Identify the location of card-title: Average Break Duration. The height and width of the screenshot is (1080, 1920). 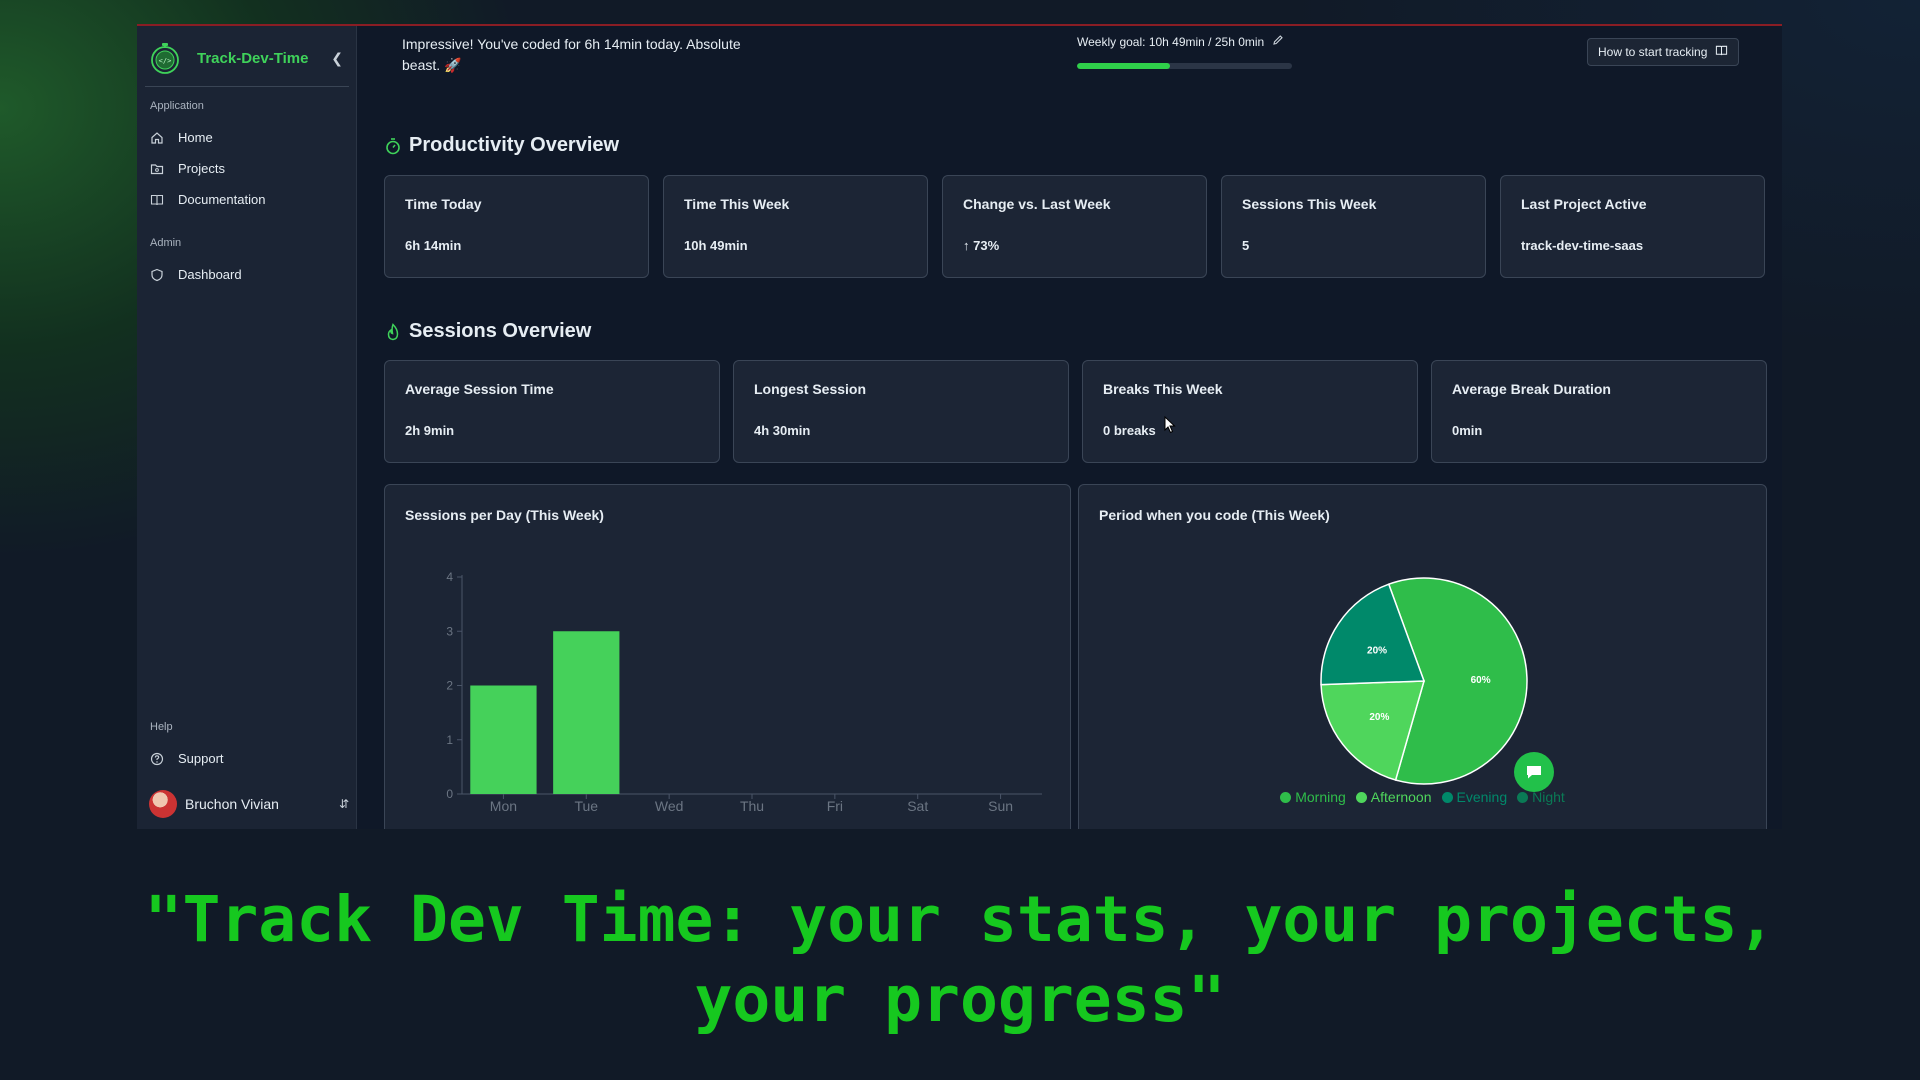
(1531, 389).